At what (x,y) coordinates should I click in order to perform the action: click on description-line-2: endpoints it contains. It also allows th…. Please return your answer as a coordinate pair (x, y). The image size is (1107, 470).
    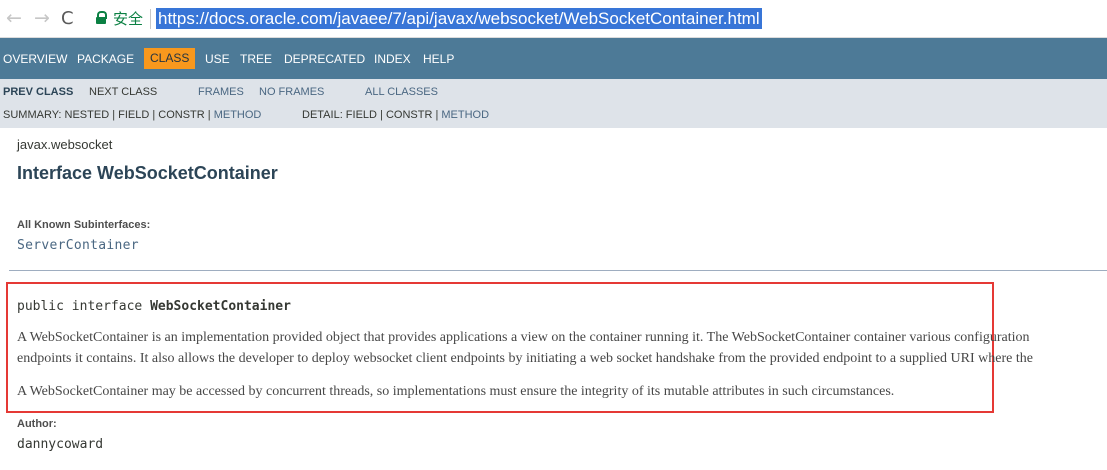
    Looking at the image, I should click on (525, 358).